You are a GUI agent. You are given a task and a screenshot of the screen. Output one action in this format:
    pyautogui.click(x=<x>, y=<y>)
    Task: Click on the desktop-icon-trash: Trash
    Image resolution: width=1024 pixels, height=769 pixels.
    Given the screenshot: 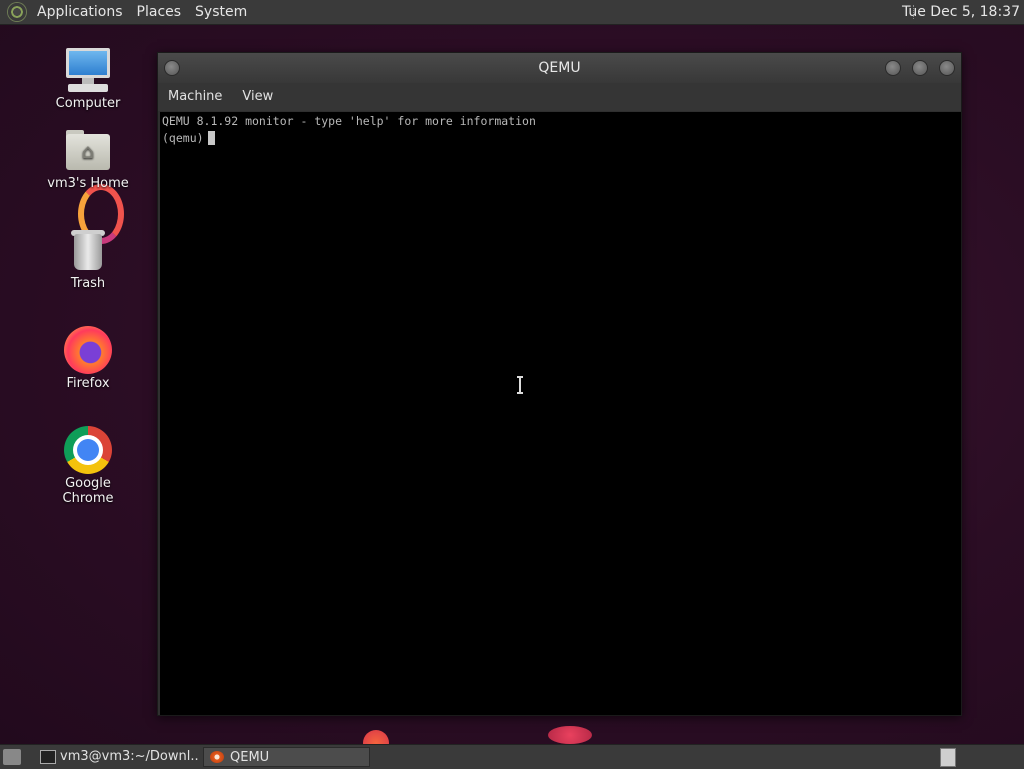 What is the action you would take?
    pyautogui.click(x=88, y=258)
    